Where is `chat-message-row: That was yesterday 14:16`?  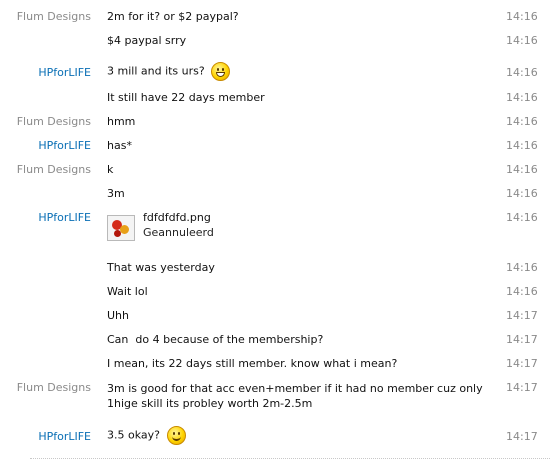 chat-message-row: That was yesterday 14:16 is located at coordinates (278, 269).